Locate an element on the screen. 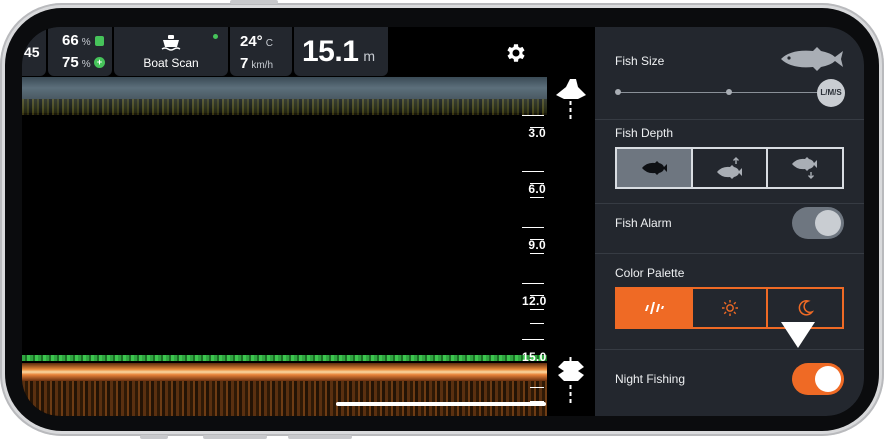 Image resolution: width=886 pixels, height=439 pixels. pointer-arrow-icon is located at coordinates (798, 335).